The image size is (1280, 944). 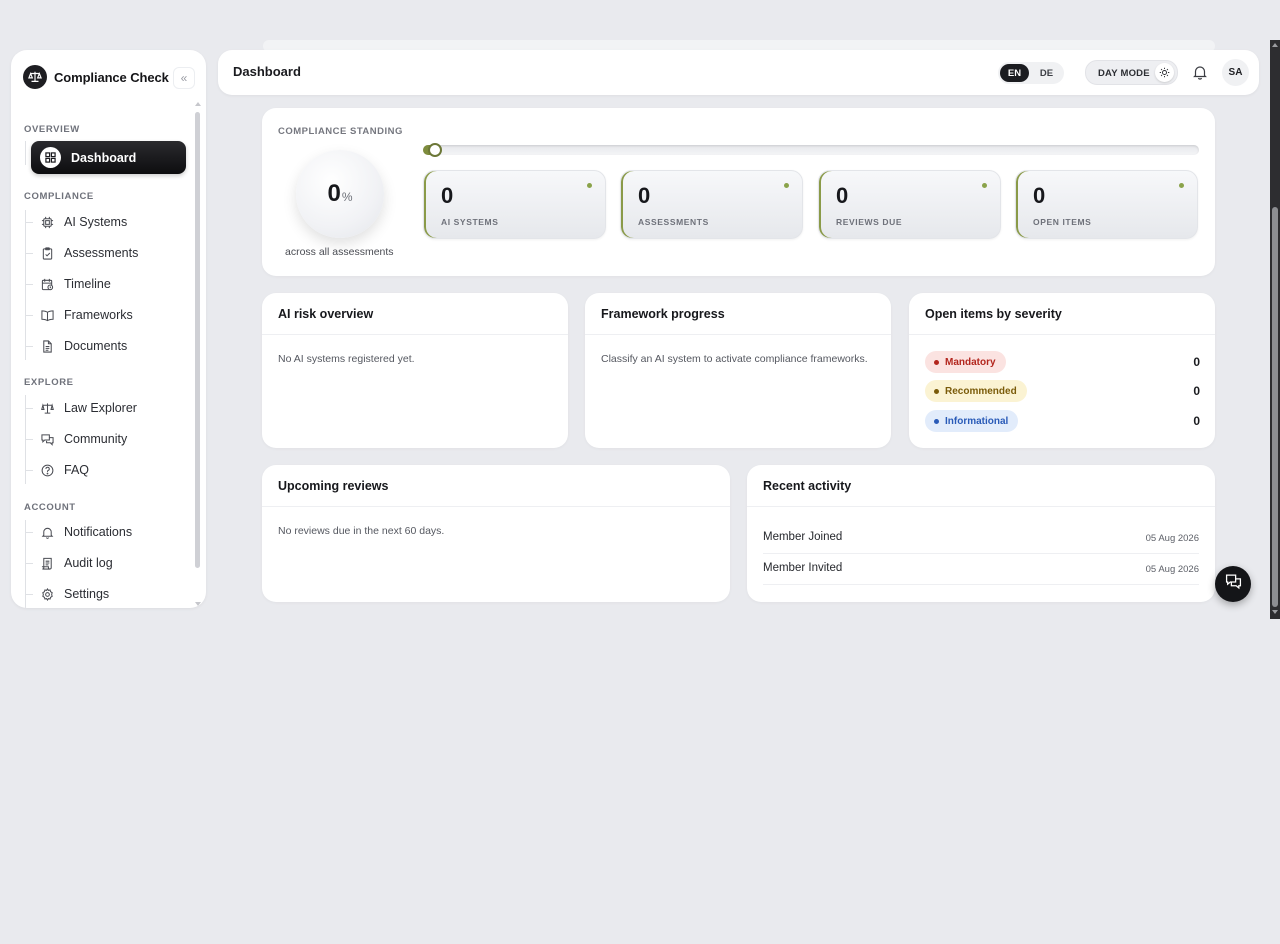 I want to click on sidebar-item-ai-systems: AI Systems, so click(x=110, y=222).